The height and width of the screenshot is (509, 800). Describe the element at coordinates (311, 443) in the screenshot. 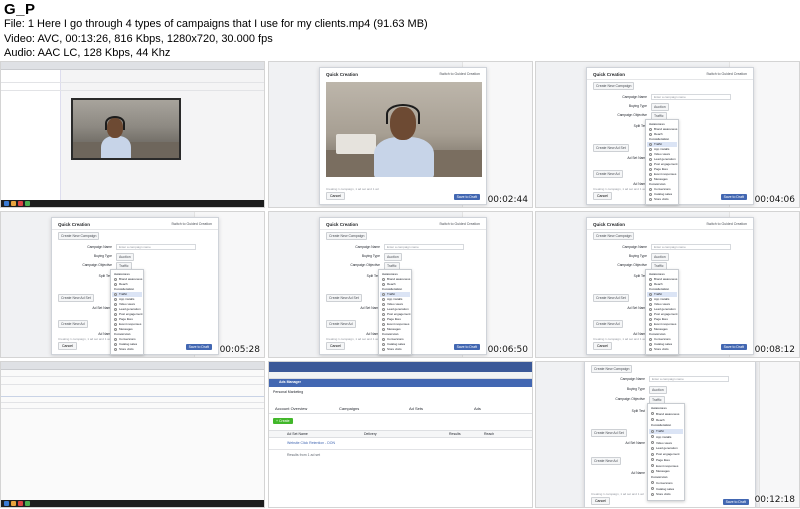

I see `table-row: Website Click Retention - DON` at that location.